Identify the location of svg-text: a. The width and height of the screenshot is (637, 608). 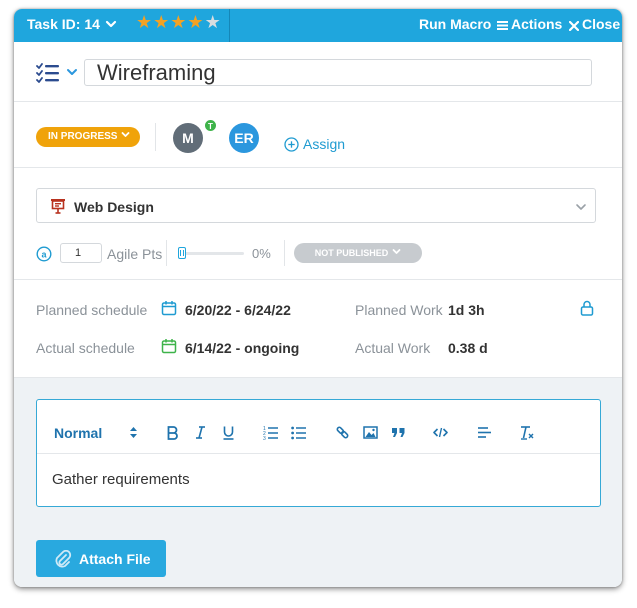
(44, 254).